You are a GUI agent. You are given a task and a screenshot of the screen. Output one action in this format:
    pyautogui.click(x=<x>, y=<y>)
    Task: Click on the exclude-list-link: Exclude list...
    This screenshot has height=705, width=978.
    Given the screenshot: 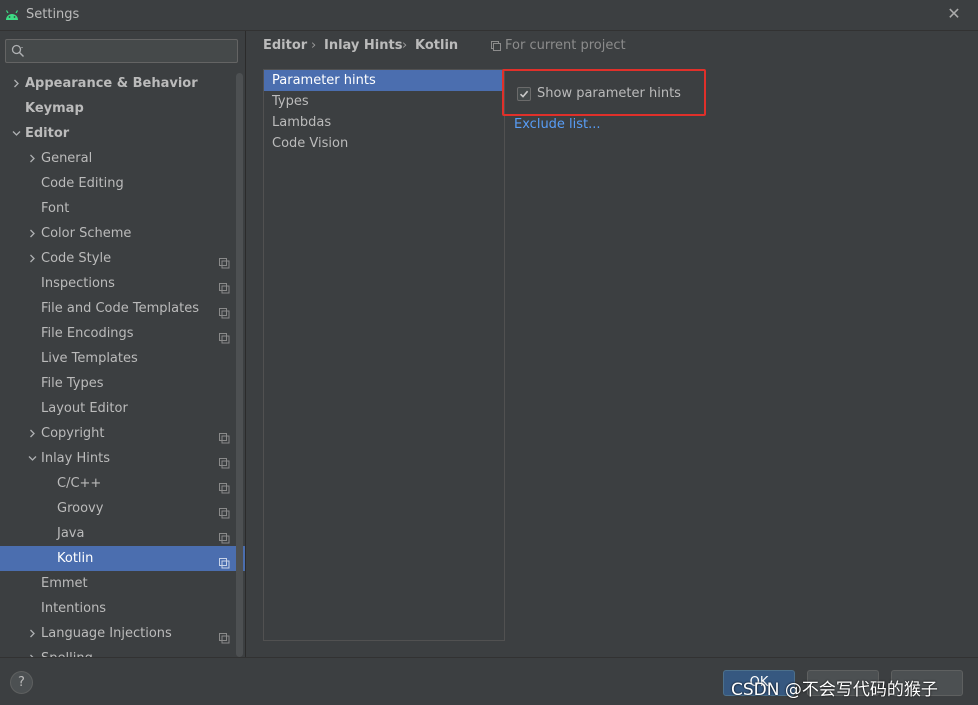 What is the action you would take?
    pyautogui.click(x=557, y=124)
    